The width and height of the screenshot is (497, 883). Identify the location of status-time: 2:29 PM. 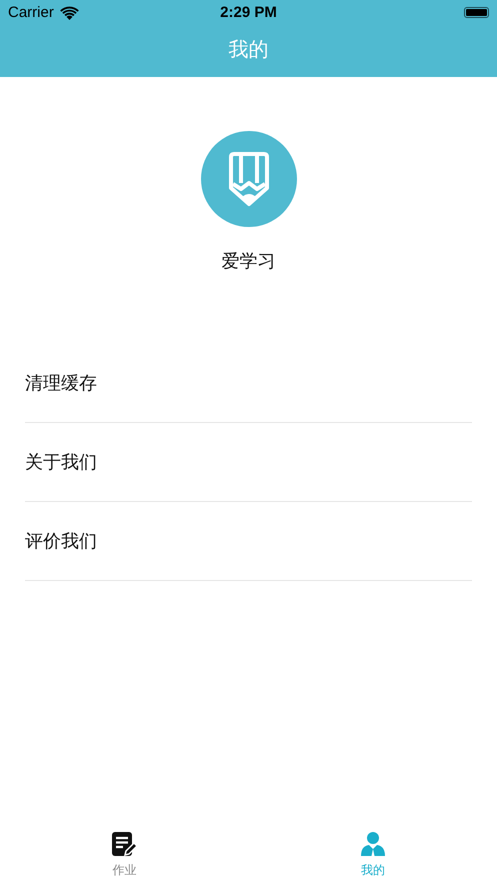
(248, 12).